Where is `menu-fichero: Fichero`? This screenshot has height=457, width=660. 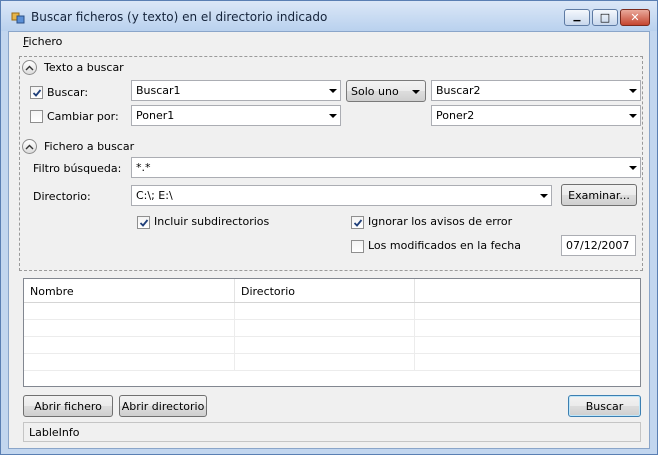 menu-fichero: Fichero is located at coordinates (42, 41).